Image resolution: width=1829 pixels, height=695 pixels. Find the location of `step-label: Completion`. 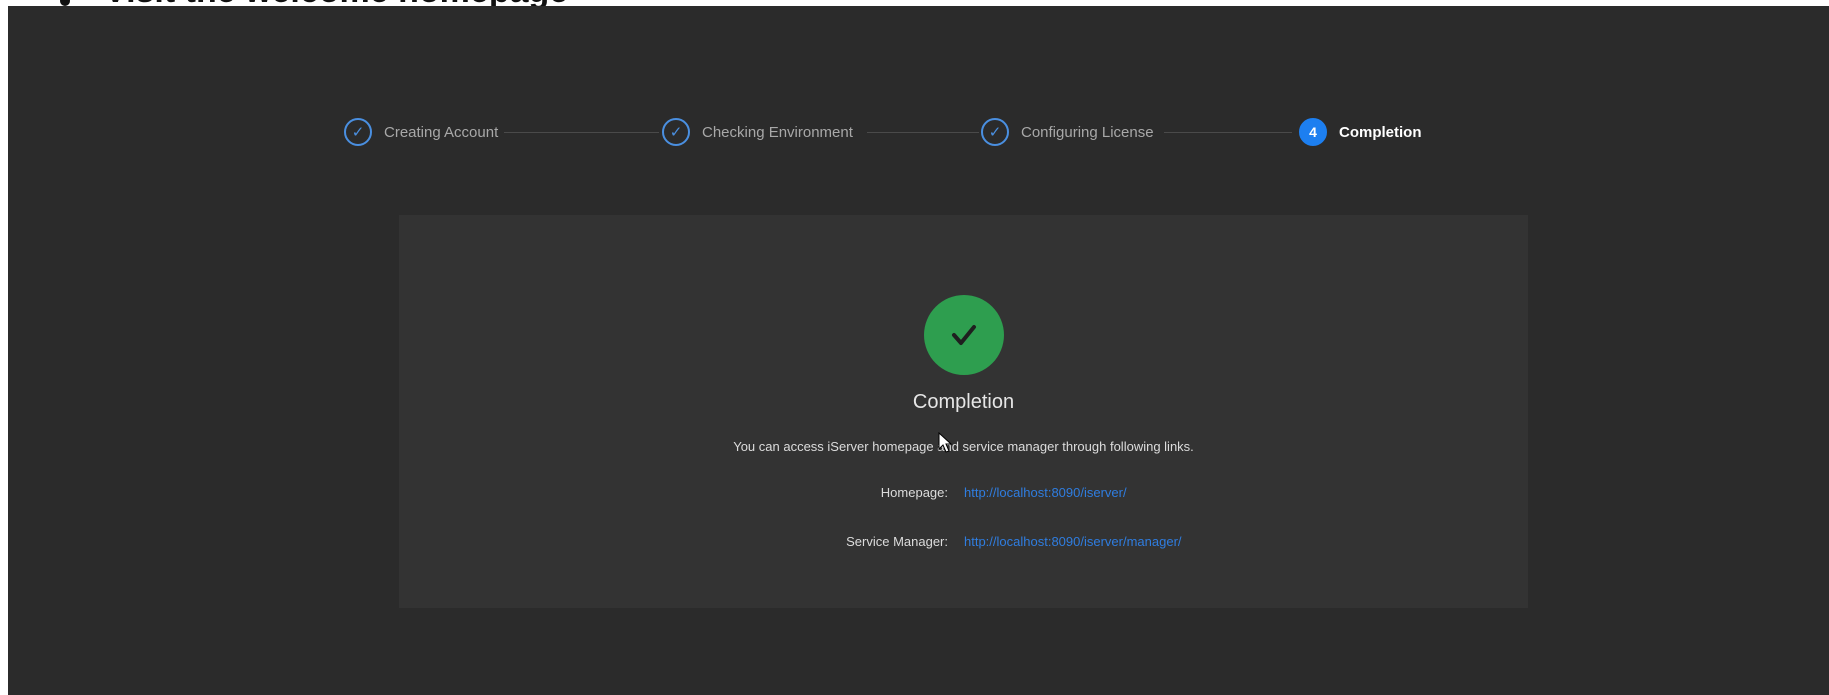

step-label: Completion is located at coordinates (1380, 132).